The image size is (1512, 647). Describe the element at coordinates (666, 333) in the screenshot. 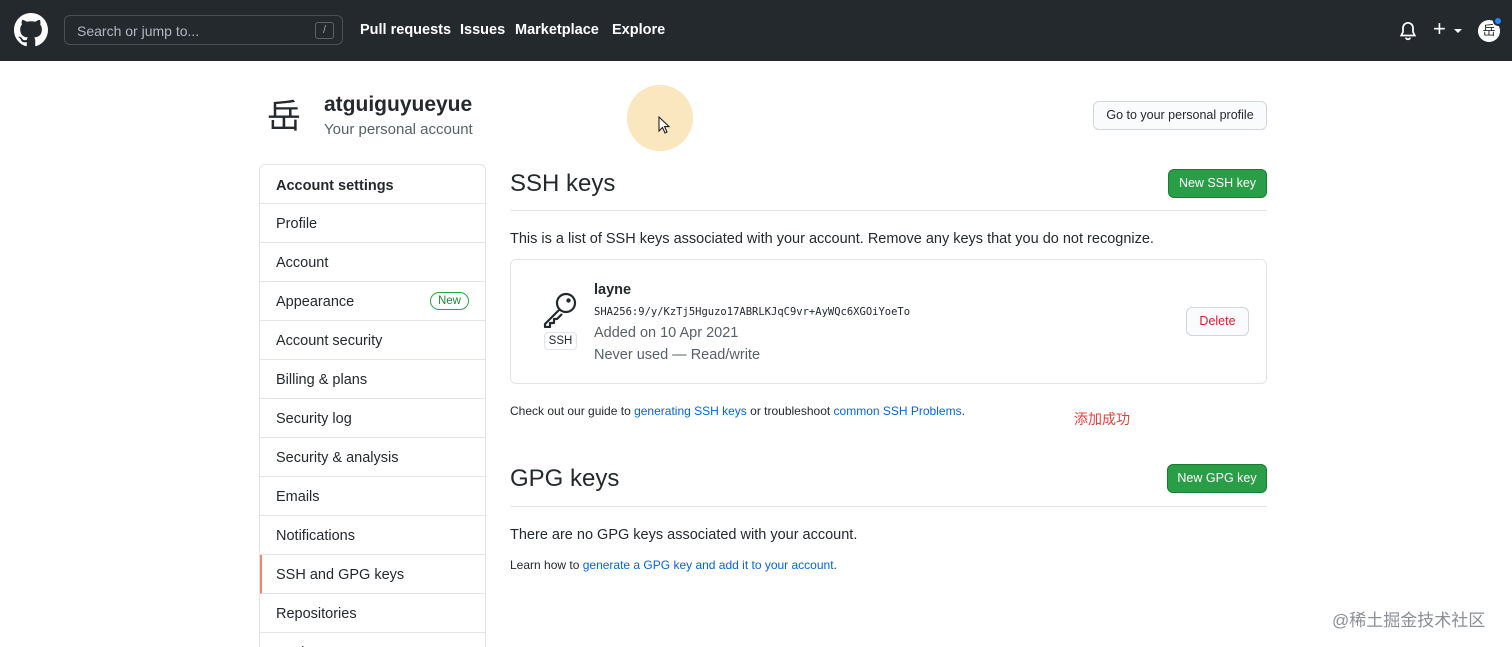

I see `ssh-key-added-date: Added on 10 Apr 2021` at that location.